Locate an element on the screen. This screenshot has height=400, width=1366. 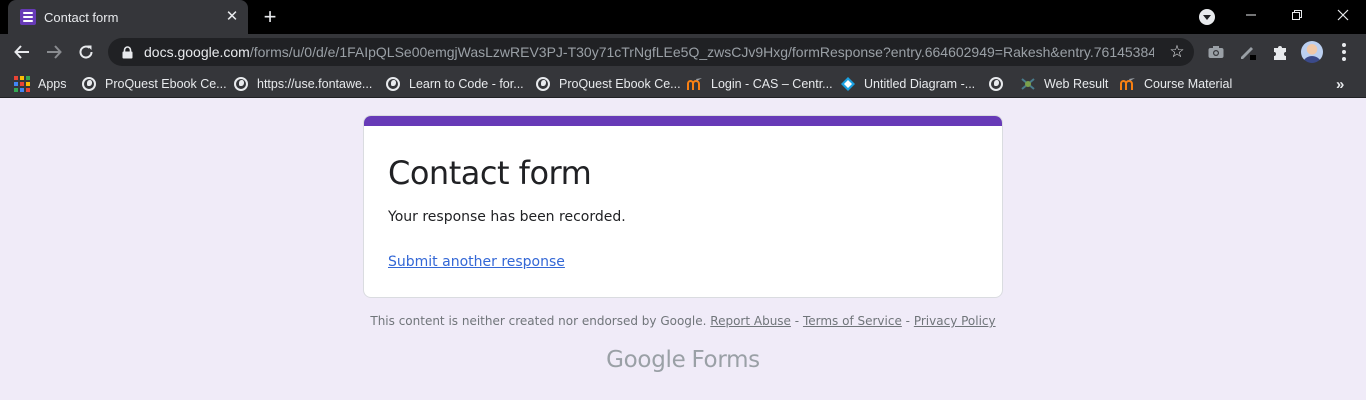
url-host: docs.google.com is located at coordinates (197, 52).